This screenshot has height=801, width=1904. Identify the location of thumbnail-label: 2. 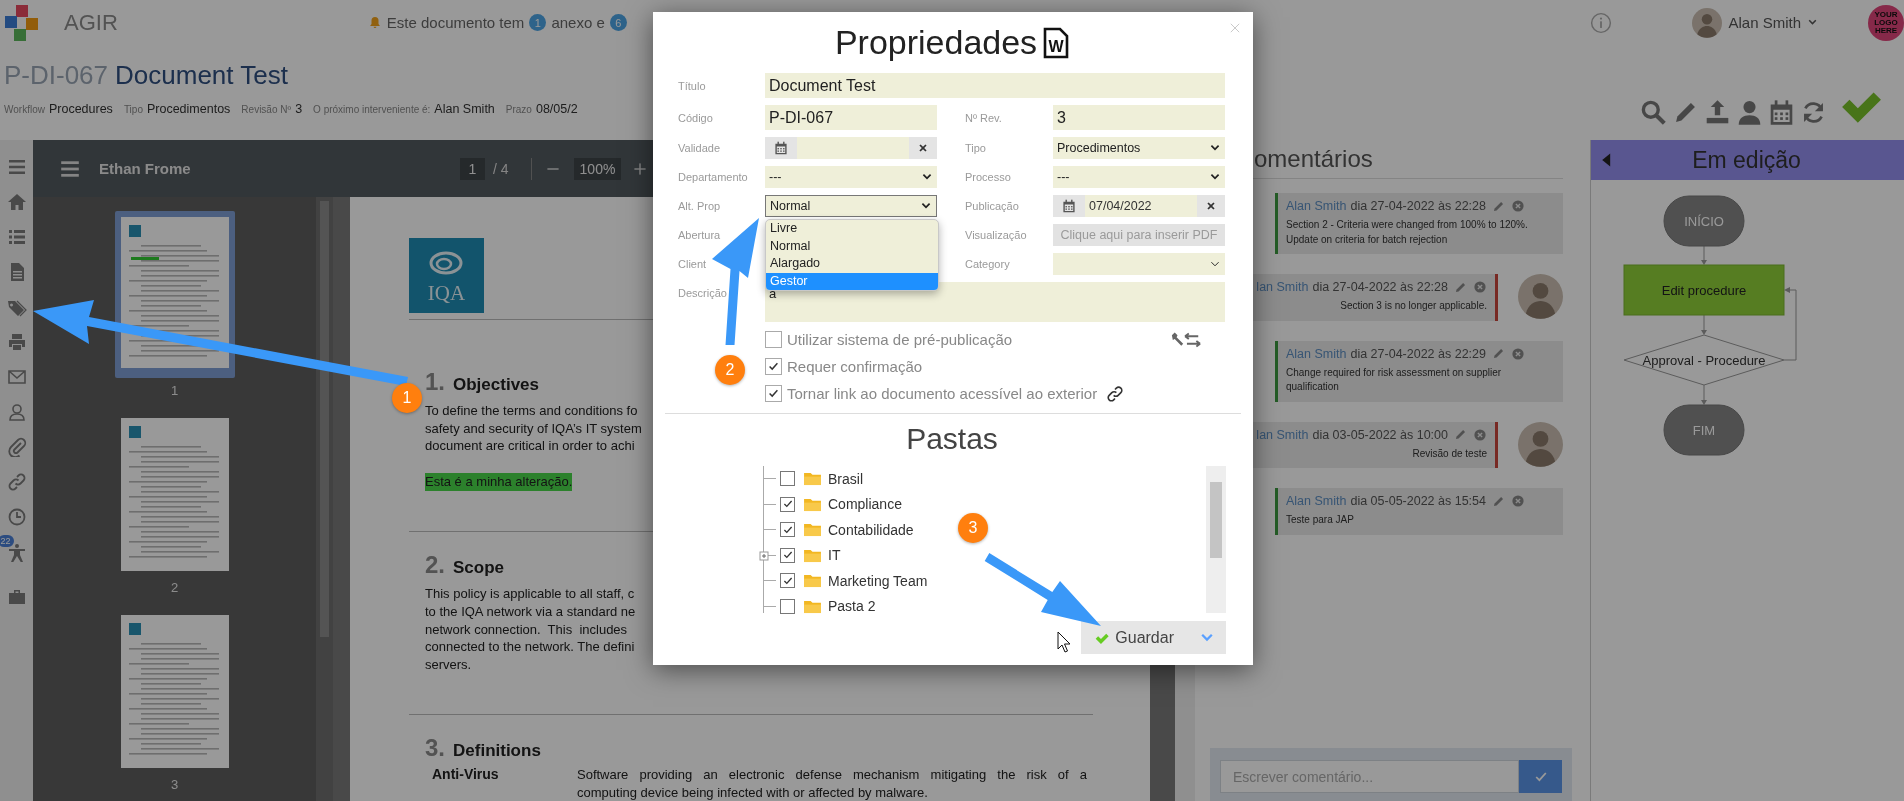
(174, 587).